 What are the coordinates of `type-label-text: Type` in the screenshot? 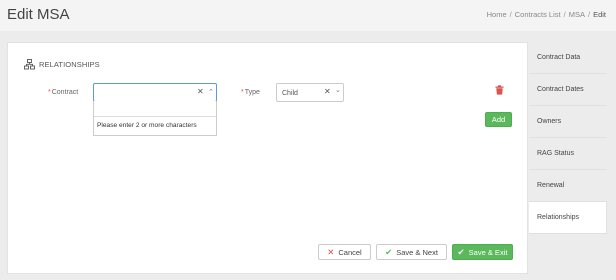 It's located at (252, 92).